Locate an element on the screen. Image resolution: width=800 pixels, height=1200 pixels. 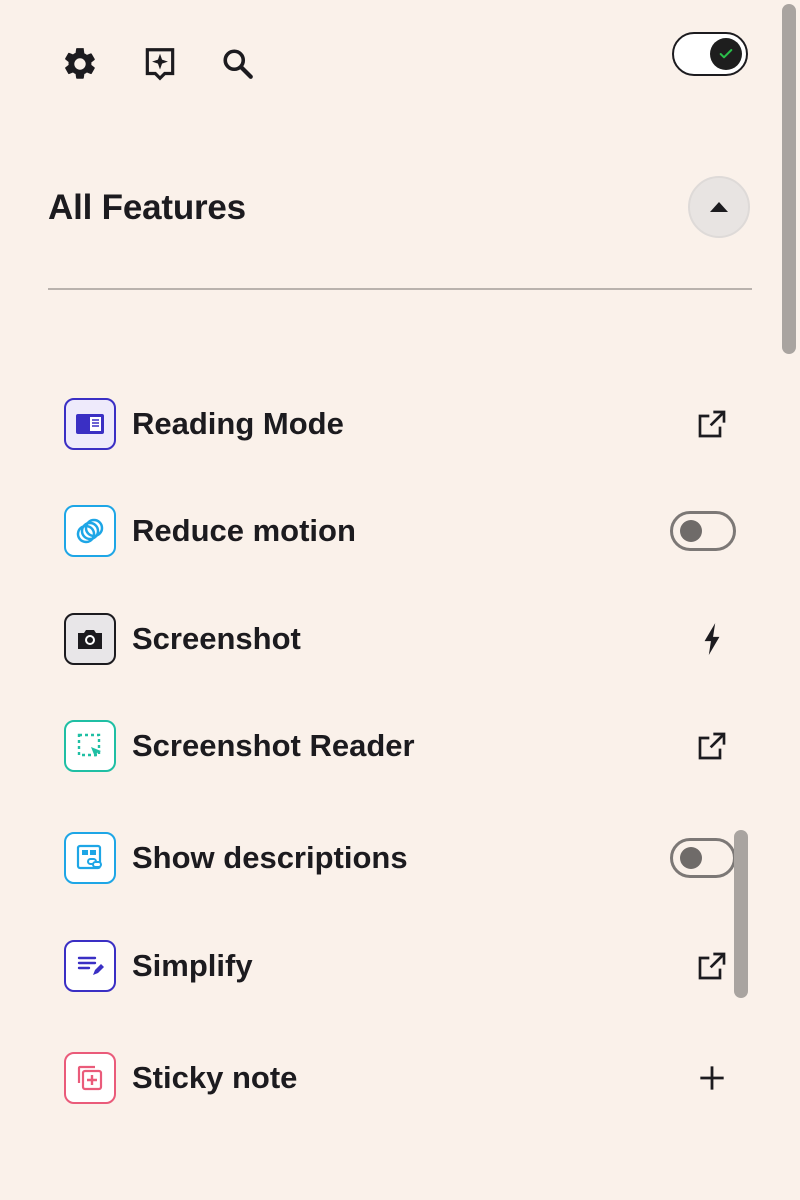
feature-item-show-descriptions: Show descriptions is located at coordinates (400, 858).